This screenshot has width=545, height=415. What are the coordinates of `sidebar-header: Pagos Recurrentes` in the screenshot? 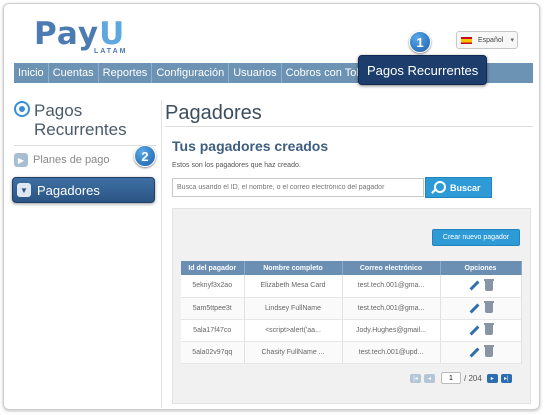 It's located at (85, 121).